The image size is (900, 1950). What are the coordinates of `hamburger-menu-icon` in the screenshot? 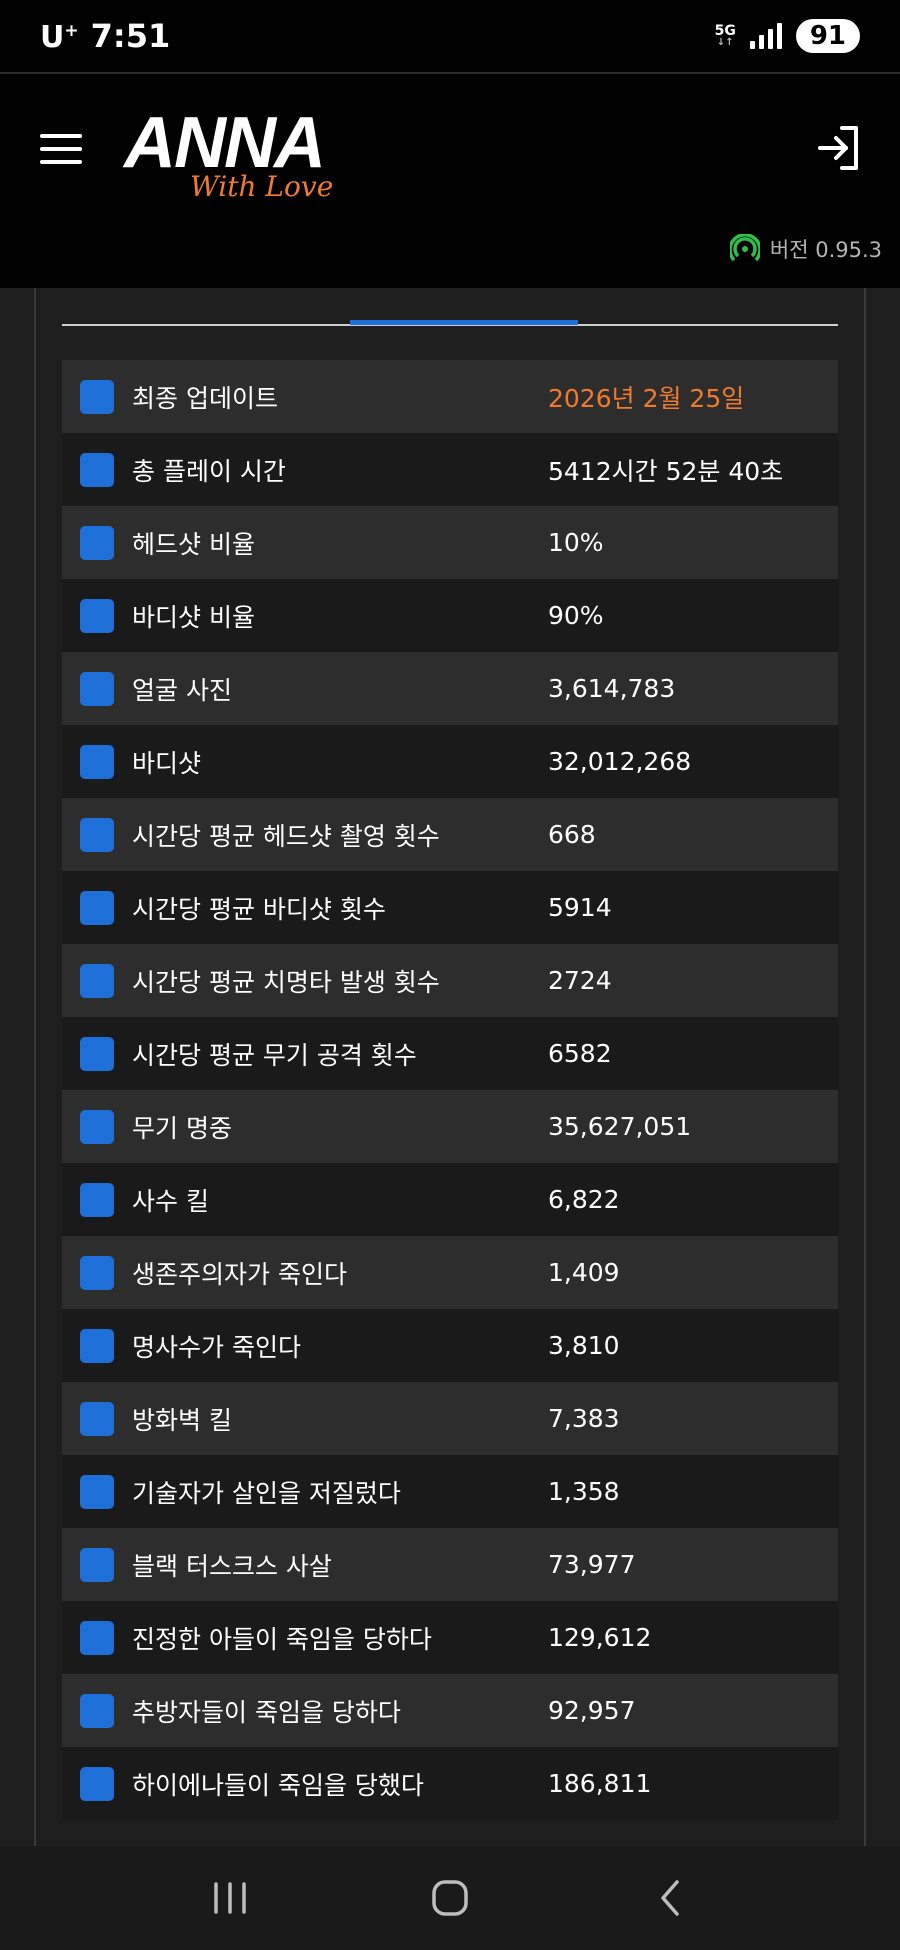 It's located at (61, 149).